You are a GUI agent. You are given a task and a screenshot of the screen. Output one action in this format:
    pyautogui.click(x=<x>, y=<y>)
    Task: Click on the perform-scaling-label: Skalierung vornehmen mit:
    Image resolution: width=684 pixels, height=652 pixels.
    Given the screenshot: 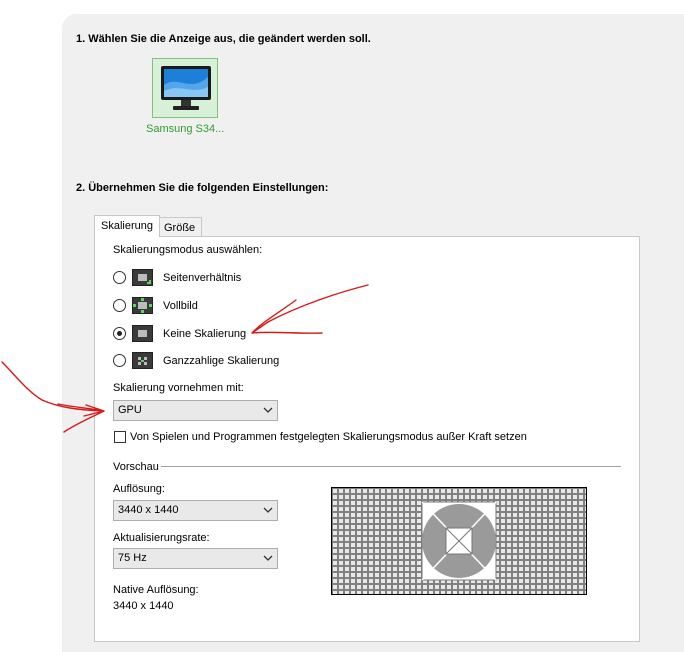 What is the action you would take?
    pyautogui.click(x=178, y=388)
    